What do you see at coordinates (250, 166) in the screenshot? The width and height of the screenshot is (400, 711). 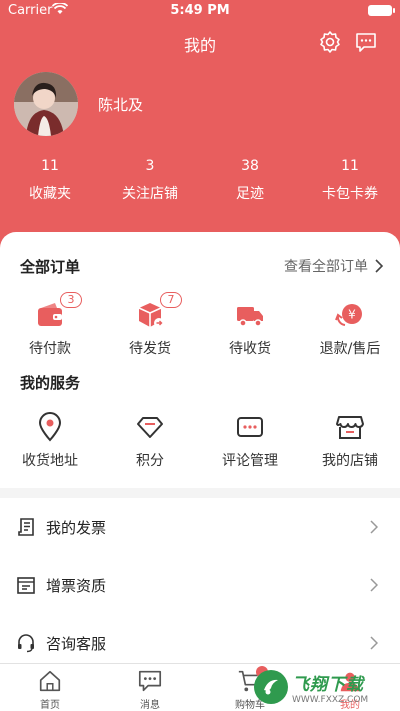 I see `stat-count: 38` at bounding box center [250, 166].